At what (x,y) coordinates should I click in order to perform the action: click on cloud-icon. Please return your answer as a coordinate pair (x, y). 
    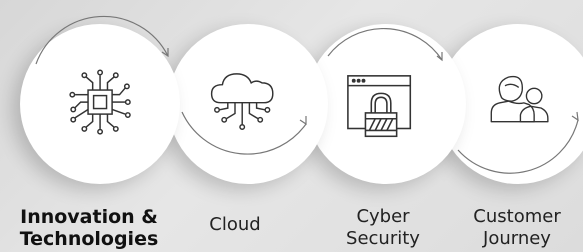
    Looking at the image, I should click on (242, 101).